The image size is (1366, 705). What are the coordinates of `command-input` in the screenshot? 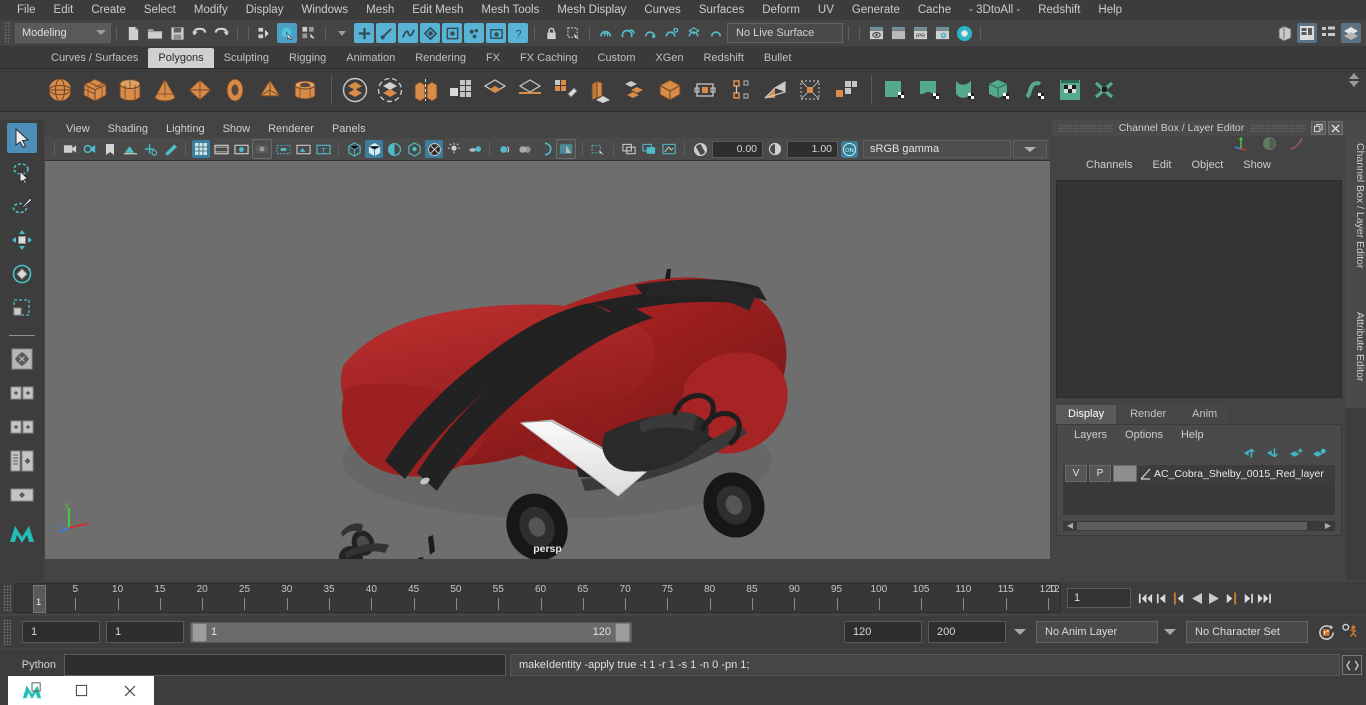 It's located at (285, 665).